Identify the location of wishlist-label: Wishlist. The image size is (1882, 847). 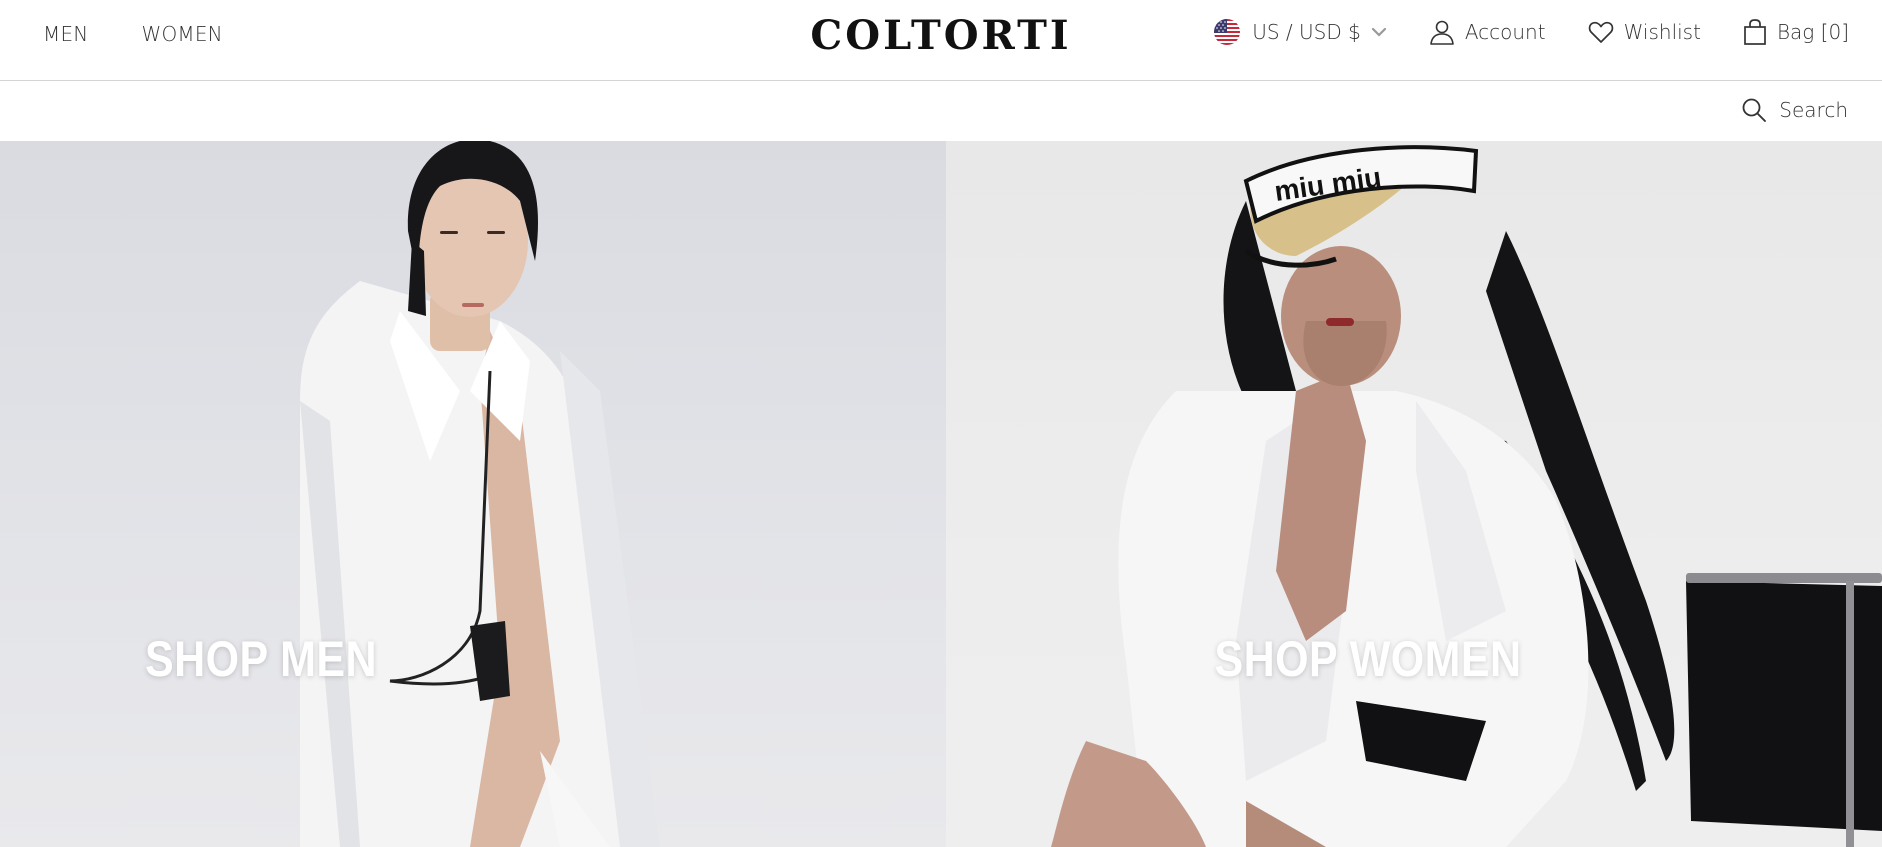
(1662, 32).